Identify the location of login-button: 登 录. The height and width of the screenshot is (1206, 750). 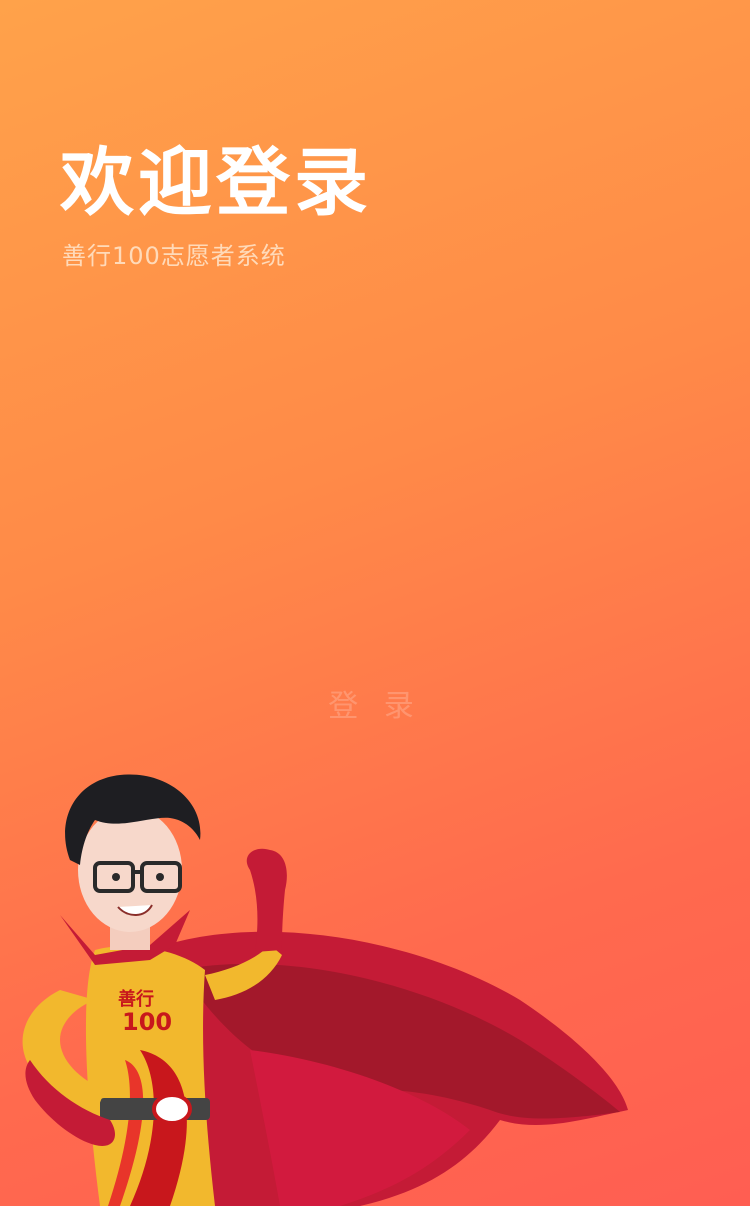
(375, 703).